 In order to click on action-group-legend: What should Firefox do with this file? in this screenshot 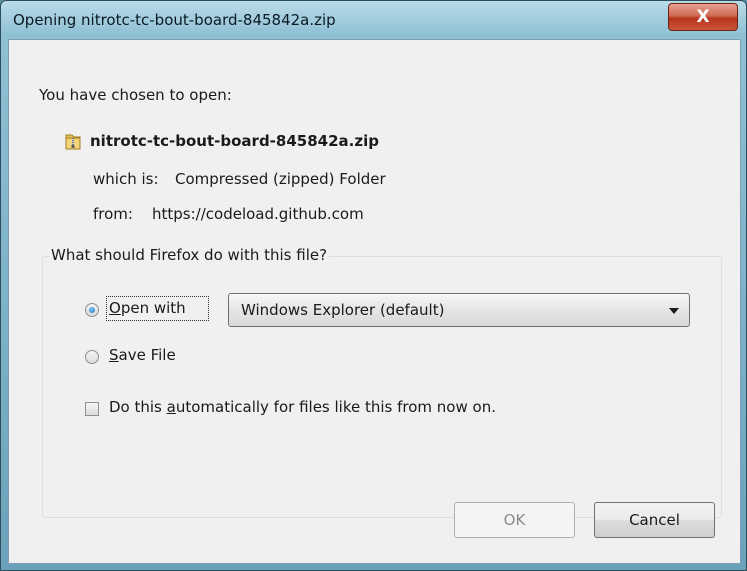, I will do `click(189, 255)`.